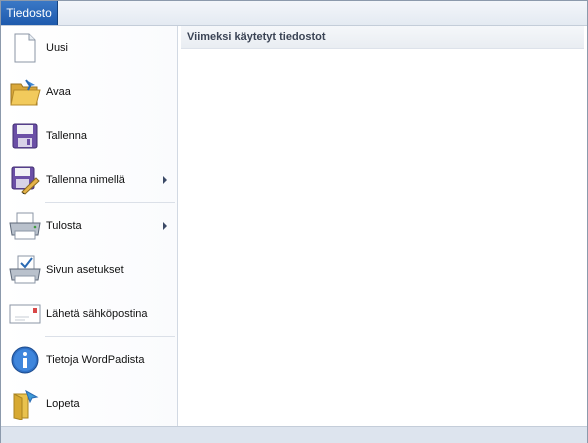  I want to click on file-tab-button: Tiedosto, so click(29, 13).